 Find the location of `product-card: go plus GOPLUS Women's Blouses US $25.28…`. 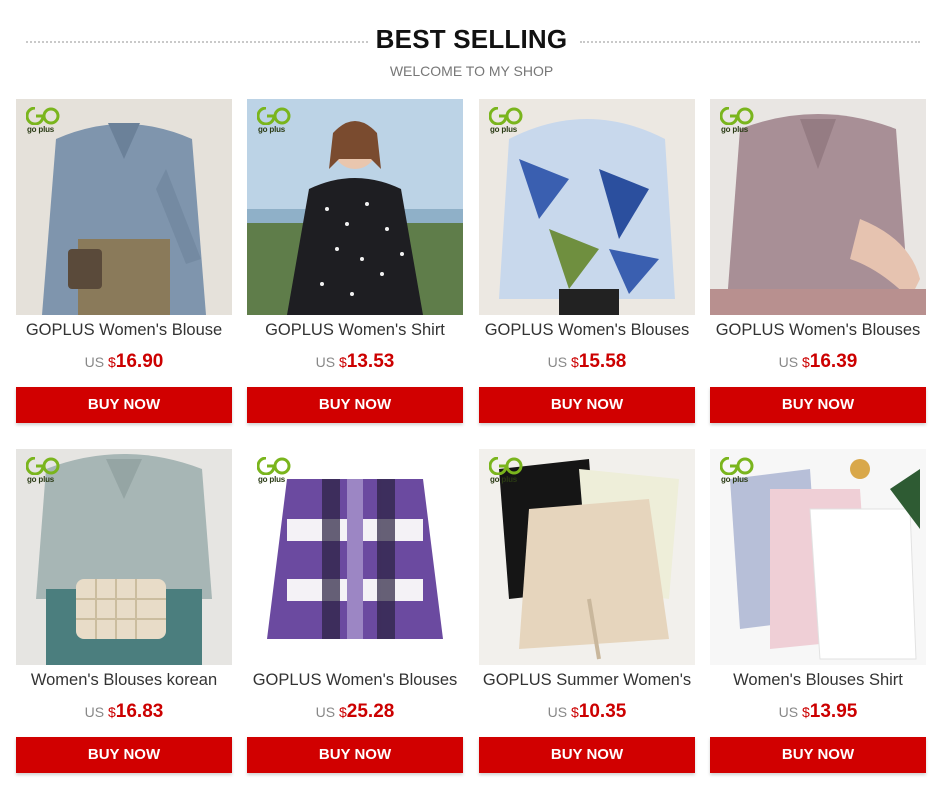

product-card: go plus GOPLUS Women's Blouses US $25.28… is located at coordinates (355, 618).